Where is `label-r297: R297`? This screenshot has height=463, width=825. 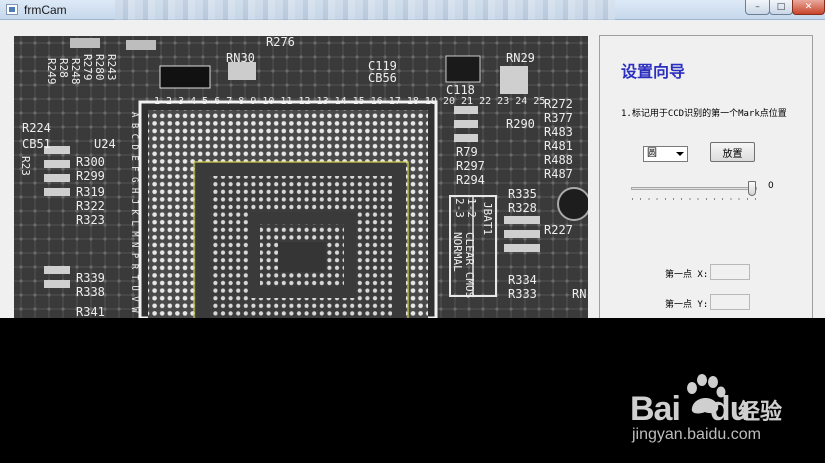 label-r297: R297 is located at coordinates (470, 166).